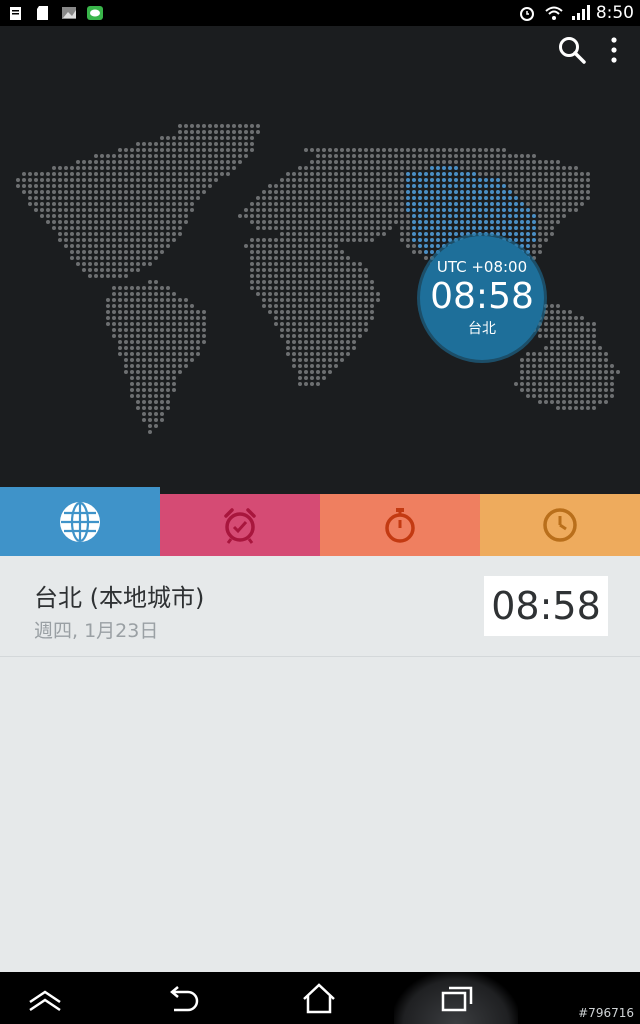 The height and width of the screenshot is (1024, 640). Describe the element at coordinates (457, 999) in the screenshot. I see `recent-apps-button` at that location.